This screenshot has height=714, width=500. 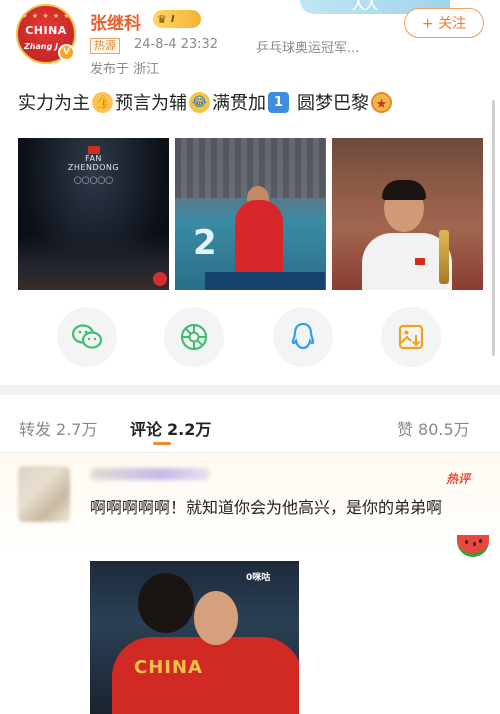 What do you see at coordinates (444, 23) in the screenshot?
I see `follow-button: + 关注` at bounding box center [444, 23].